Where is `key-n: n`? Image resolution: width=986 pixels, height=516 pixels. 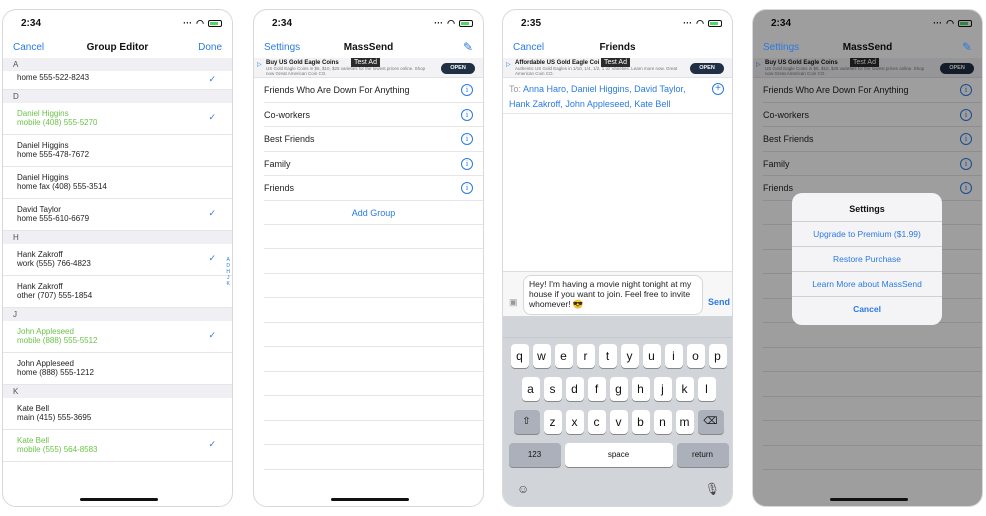
key-n: n is located at coordinates (662, 422).